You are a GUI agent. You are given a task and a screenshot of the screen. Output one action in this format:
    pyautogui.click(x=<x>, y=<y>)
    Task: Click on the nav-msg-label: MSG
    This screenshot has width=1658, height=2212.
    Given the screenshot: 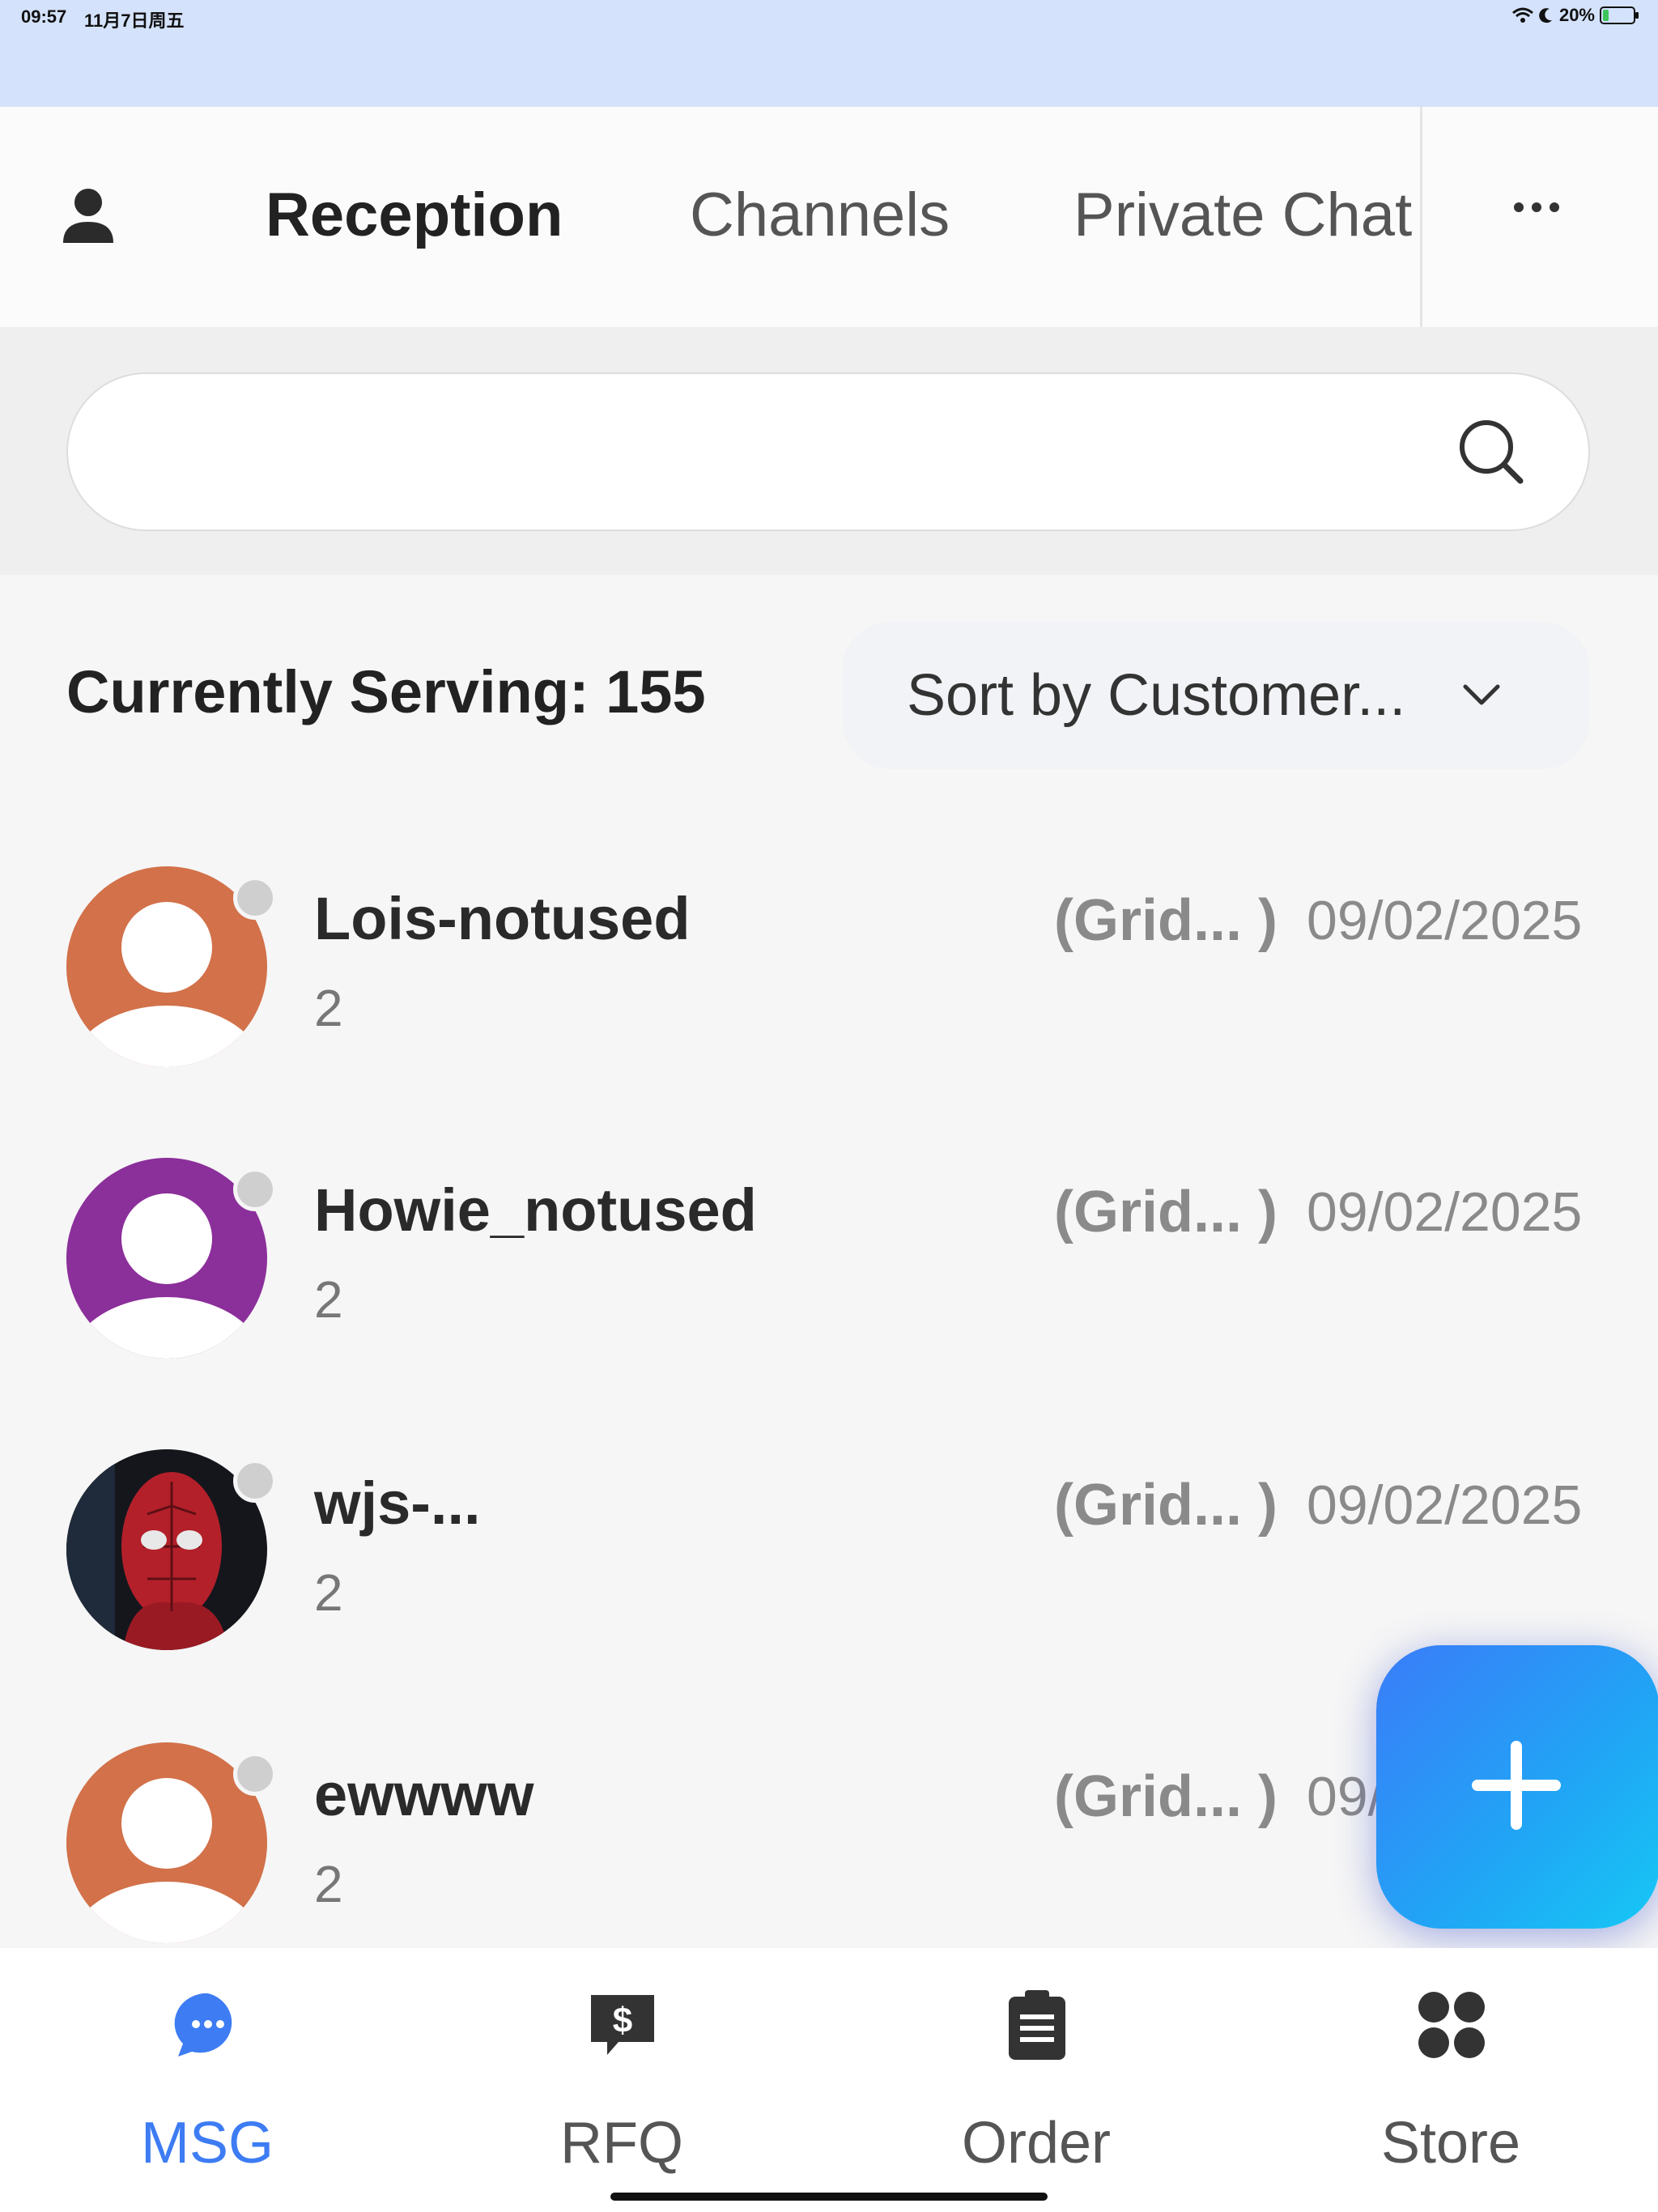 What is the action you would take?
    pyautogui.click(x=207, y=2144)
    